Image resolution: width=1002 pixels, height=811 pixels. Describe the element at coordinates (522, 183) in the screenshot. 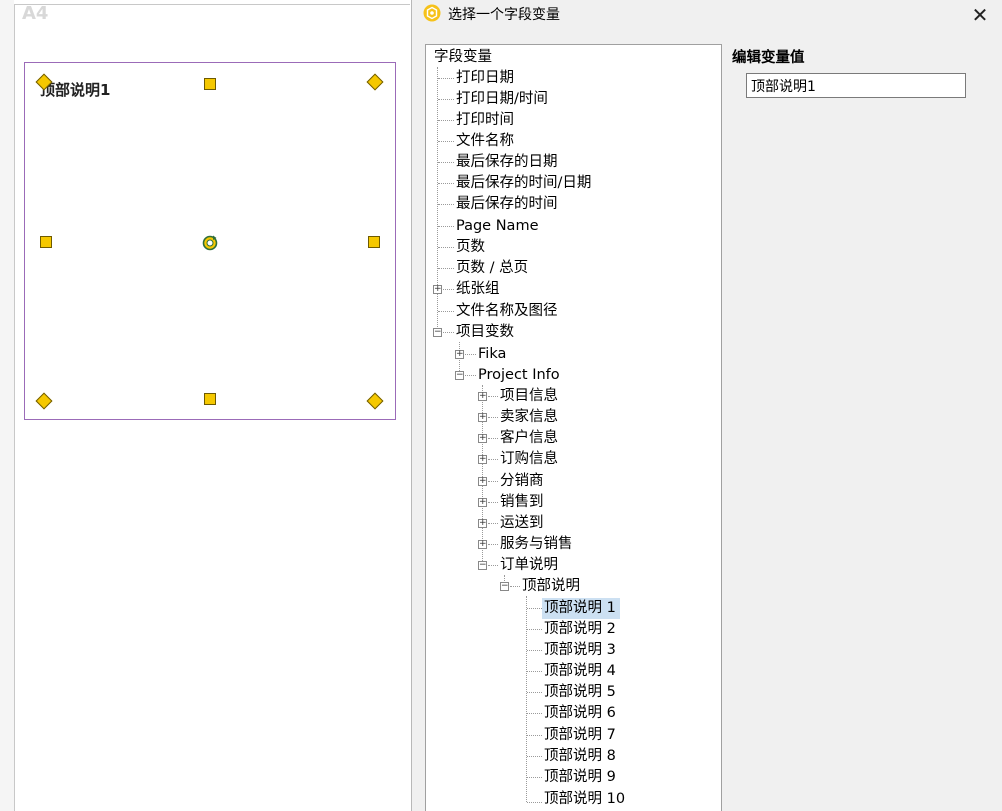

I see `tree-node-last-saved-time-date: 最后保存的时间/日期` at that location.